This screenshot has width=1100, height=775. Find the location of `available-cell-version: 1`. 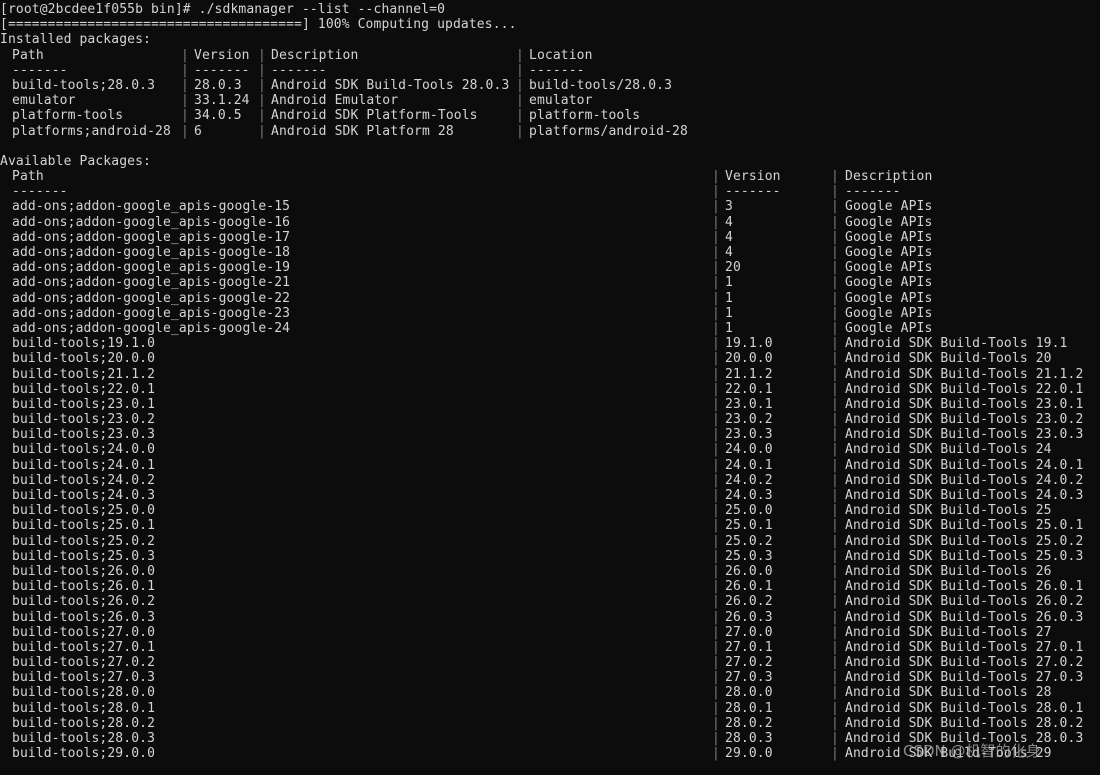

available-cell-version: 1 is located at coordinates (729, 328).